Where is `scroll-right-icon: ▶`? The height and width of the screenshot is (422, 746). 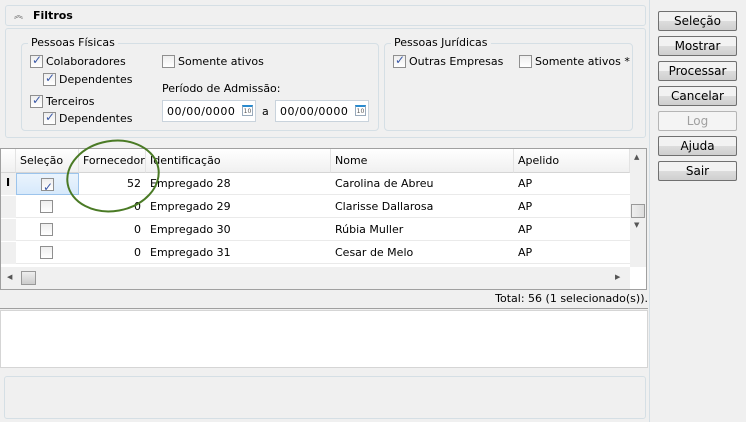
scroll-right-icon: ▶ is located at coordinates (617, 277).